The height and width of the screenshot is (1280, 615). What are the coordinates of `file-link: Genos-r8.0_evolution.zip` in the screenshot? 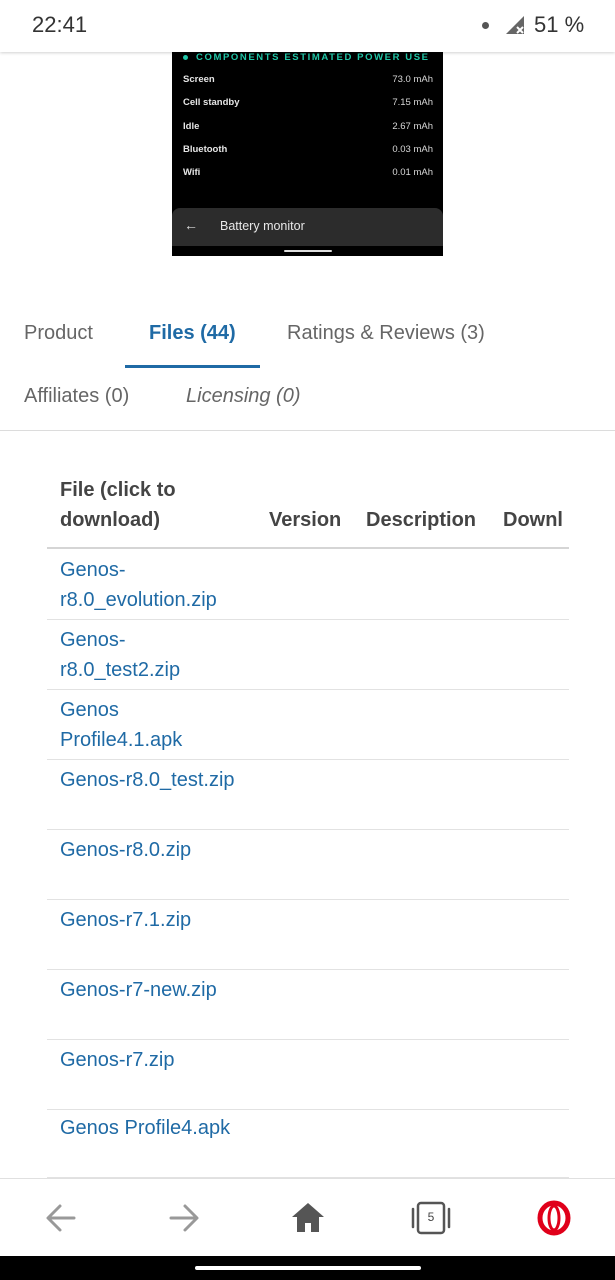 It's located at (160, 585).